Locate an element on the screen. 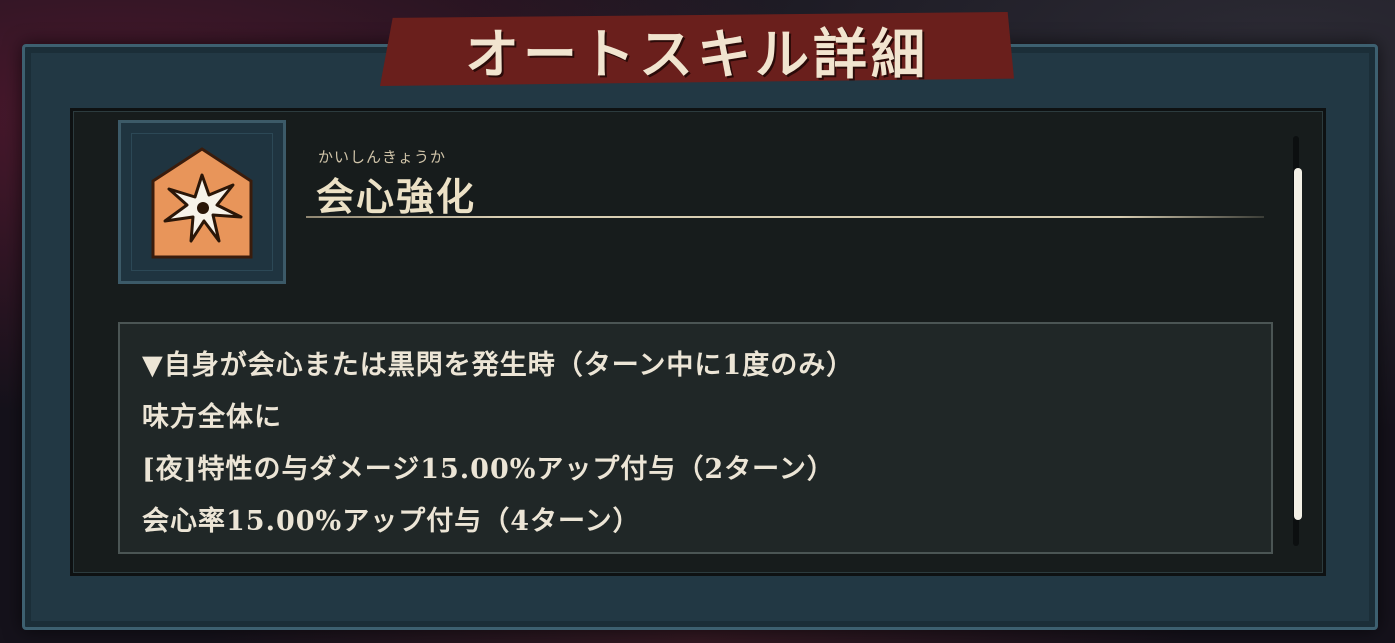  skill-name: 会心強化 is located at coordinates (396, 196).